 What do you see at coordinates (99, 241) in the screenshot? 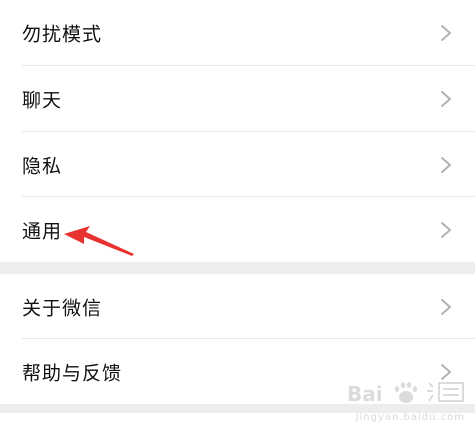
I see `red-arrow-icon` at bounding box center [99, 241].